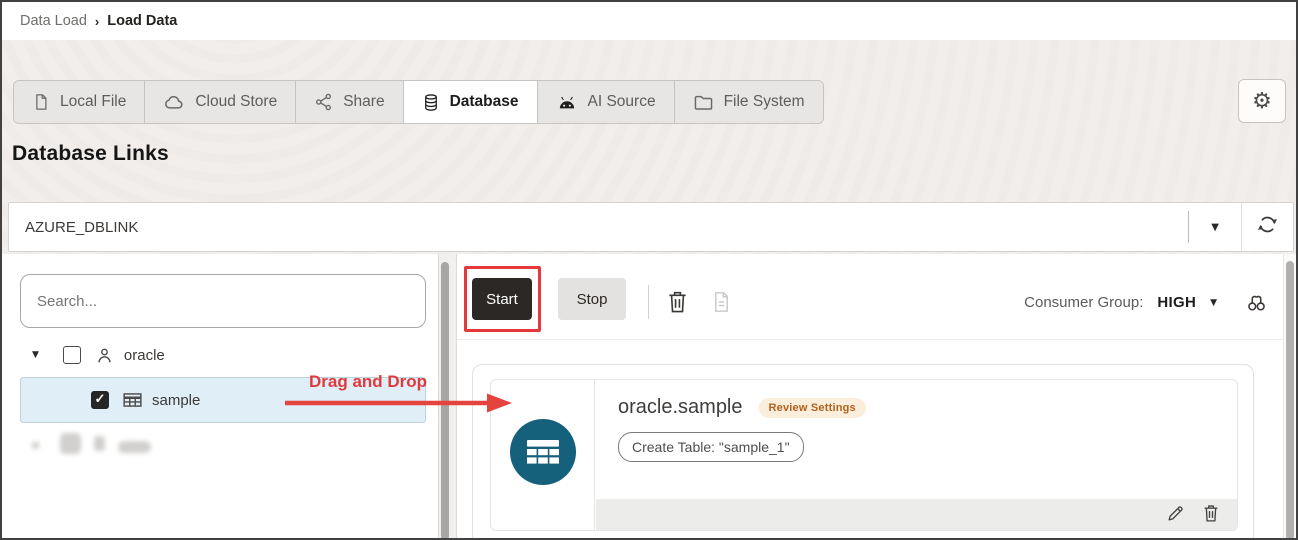 This screenshot has height=540, width=1298. I want to click on job-footer, so click(916, 514).